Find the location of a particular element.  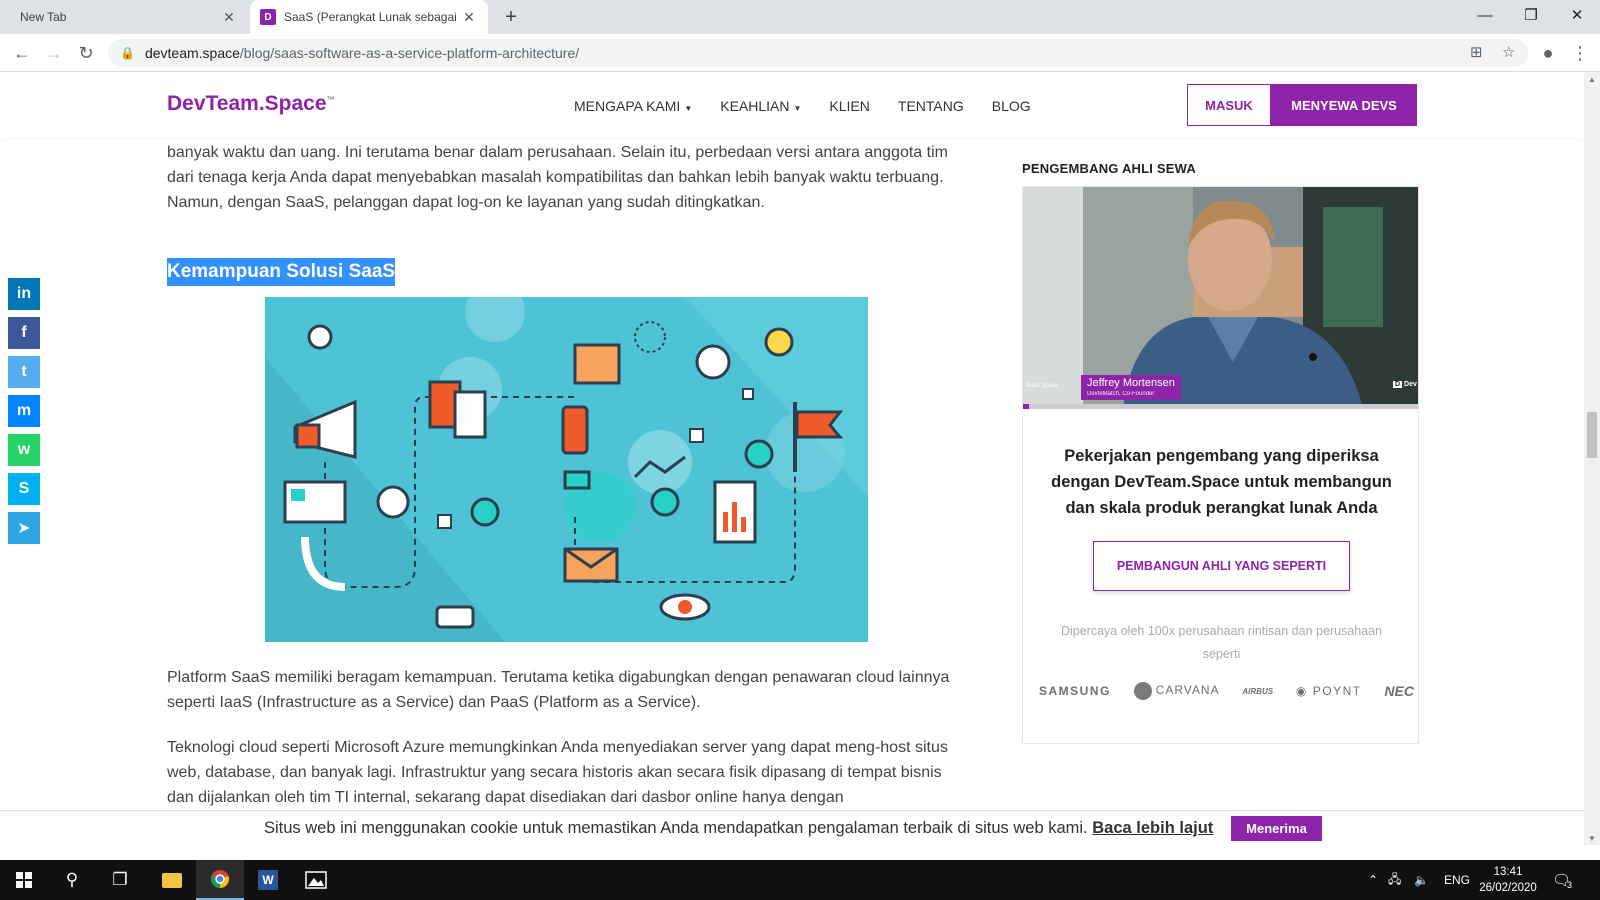

window-close-icon: ✕ is located at coordinates (1577, 15).